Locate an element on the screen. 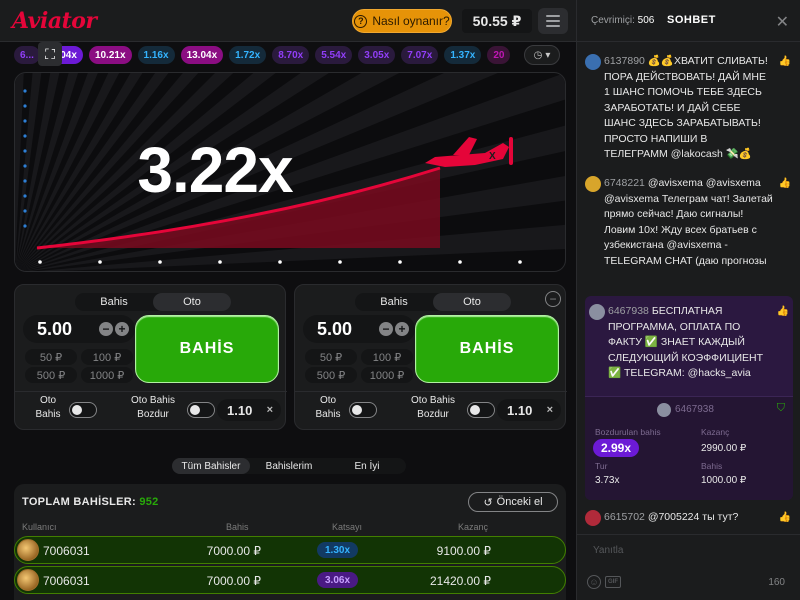 The width and height of the screenshot is (800, 600). table-row: 7006031 7000.00 ₽ 1.30x 9100.00 ₽ is located at coordinates (290, 550).